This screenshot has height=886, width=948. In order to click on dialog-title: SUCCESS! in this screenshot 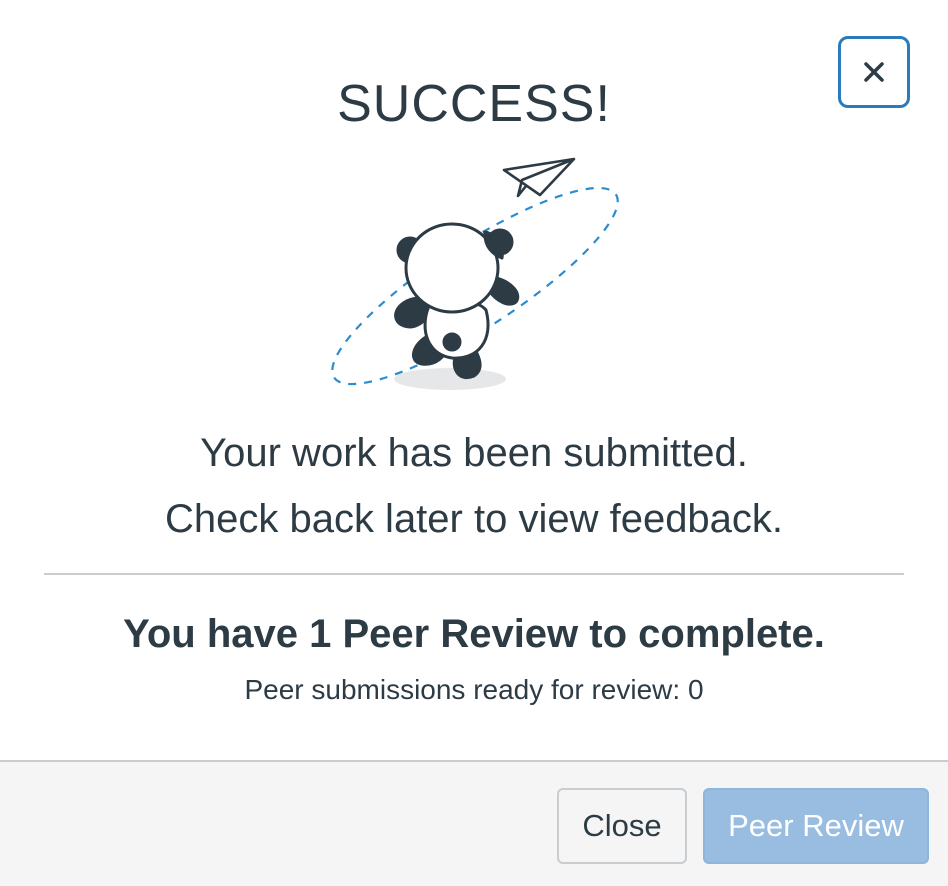, I will do `click(474, 104)`.